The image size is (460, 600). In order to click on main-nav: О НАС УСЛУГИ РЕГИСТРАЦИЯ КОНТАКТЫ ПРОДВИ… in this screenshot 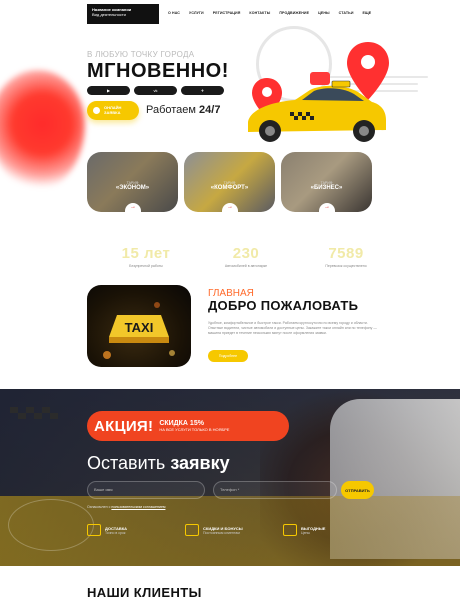, I will do `click(269, 13)`.